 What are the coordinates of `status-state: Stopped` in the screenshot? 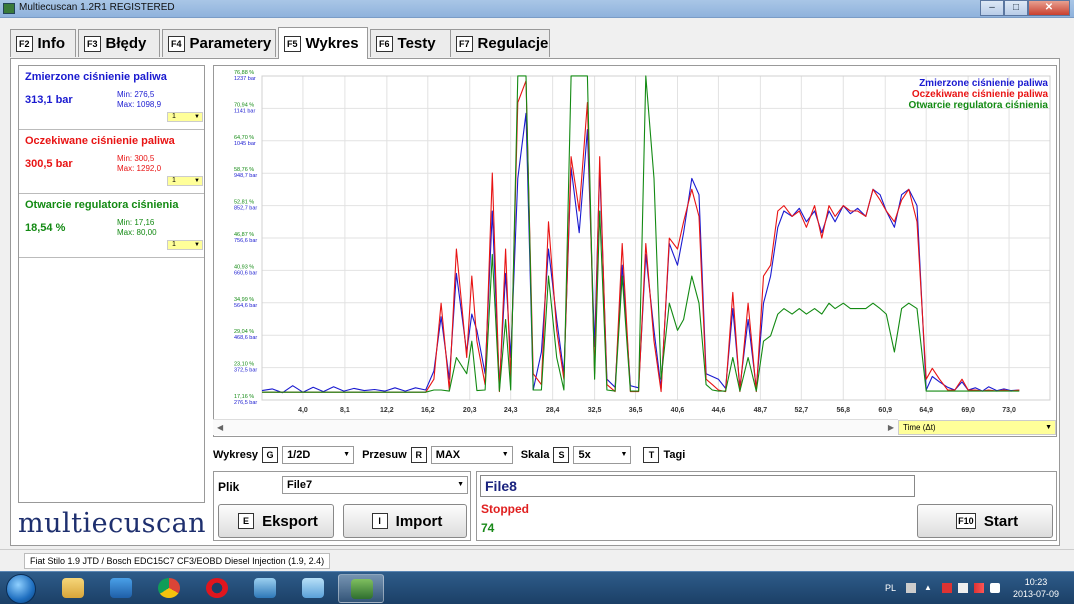 It's located at (505, 509).